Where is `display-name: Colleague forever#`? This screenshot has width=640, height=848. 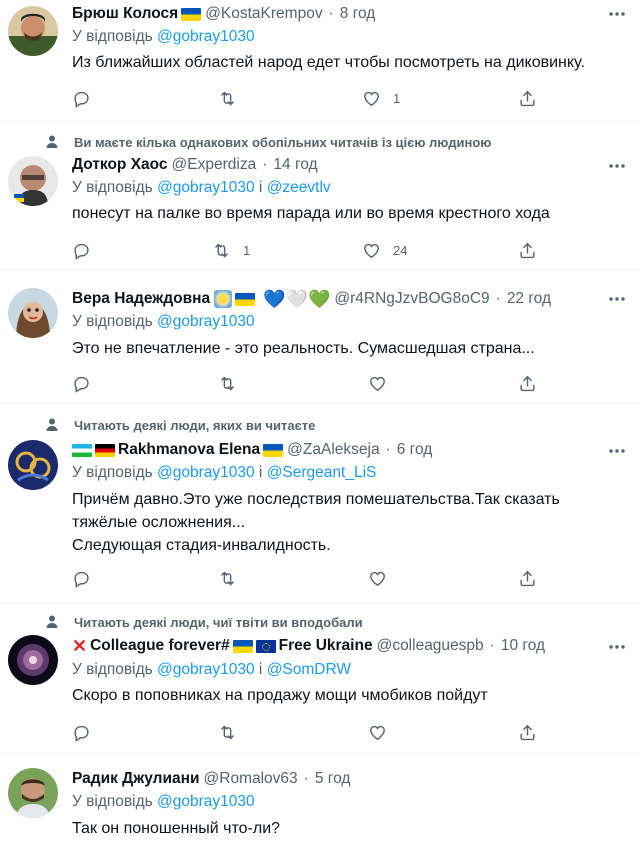 display-name: Colleague forever# is located at coordinates (160, 646).